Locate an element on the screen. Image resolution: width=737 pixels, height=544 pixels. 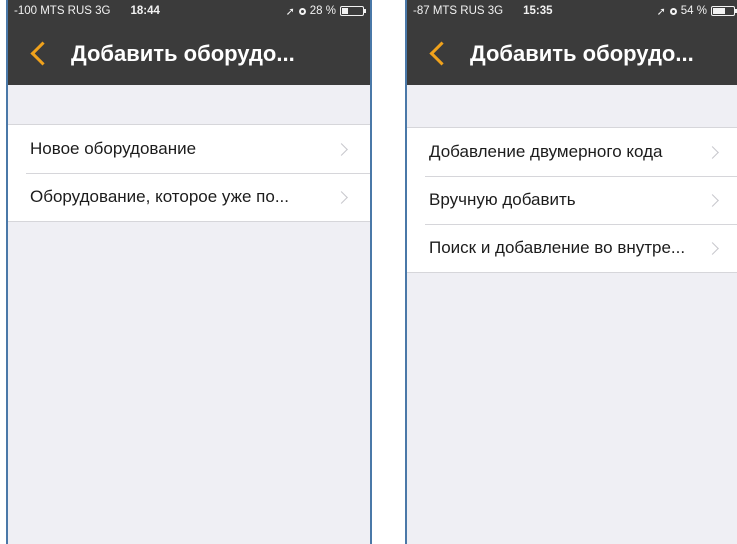
list-item-add-qr-code: Добавление двумерного кода is located at coordinates (572, 152).